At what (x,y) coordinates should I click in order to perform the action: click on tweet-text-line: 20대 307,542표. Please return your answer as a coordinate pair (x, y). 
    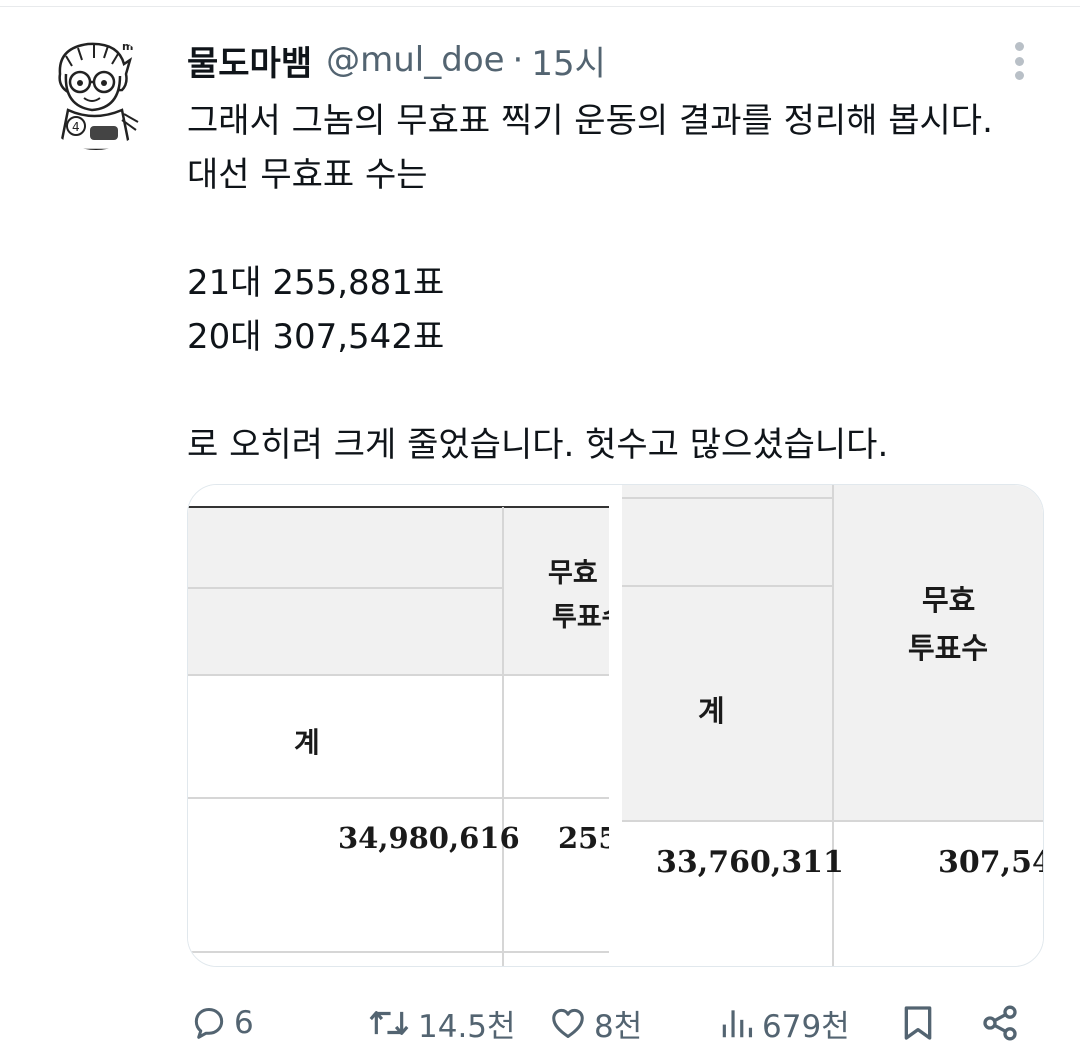
    Looking at the image, I should click on (316, 337).